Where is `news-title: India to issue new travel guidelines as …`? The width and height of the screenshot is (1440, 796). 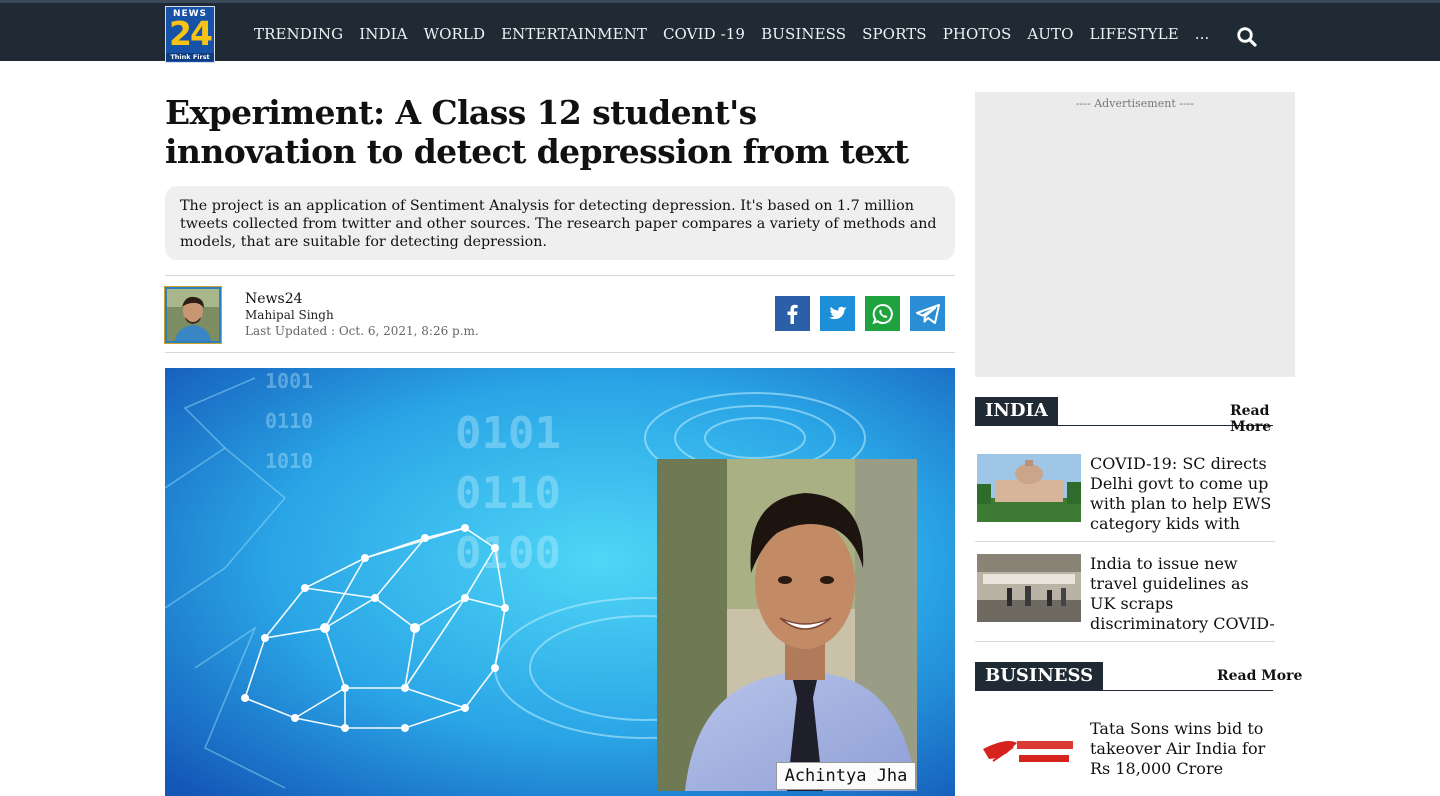 news-title: India to issue new travel guidelines as … is located at coordinates (1182, 593).